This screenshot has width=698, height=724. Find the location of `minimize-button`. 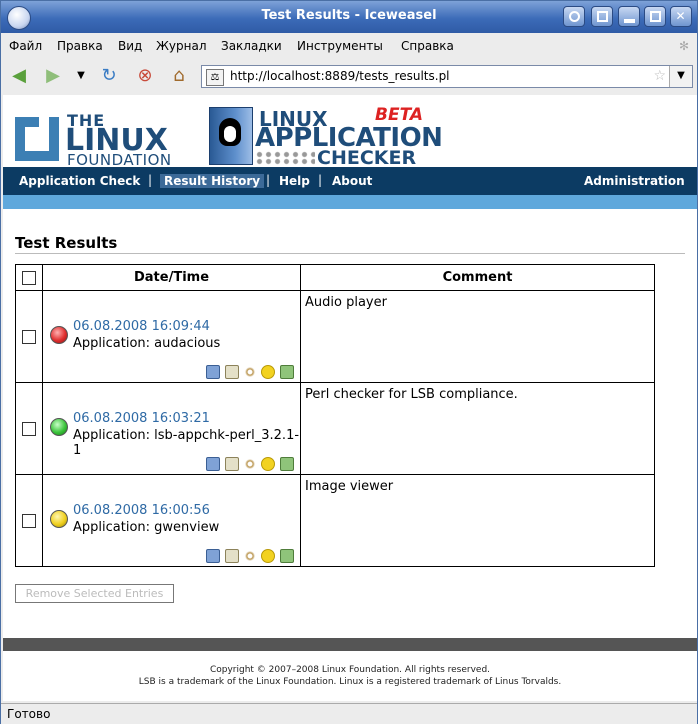

minimize-button is located at coordinates (629, 16).